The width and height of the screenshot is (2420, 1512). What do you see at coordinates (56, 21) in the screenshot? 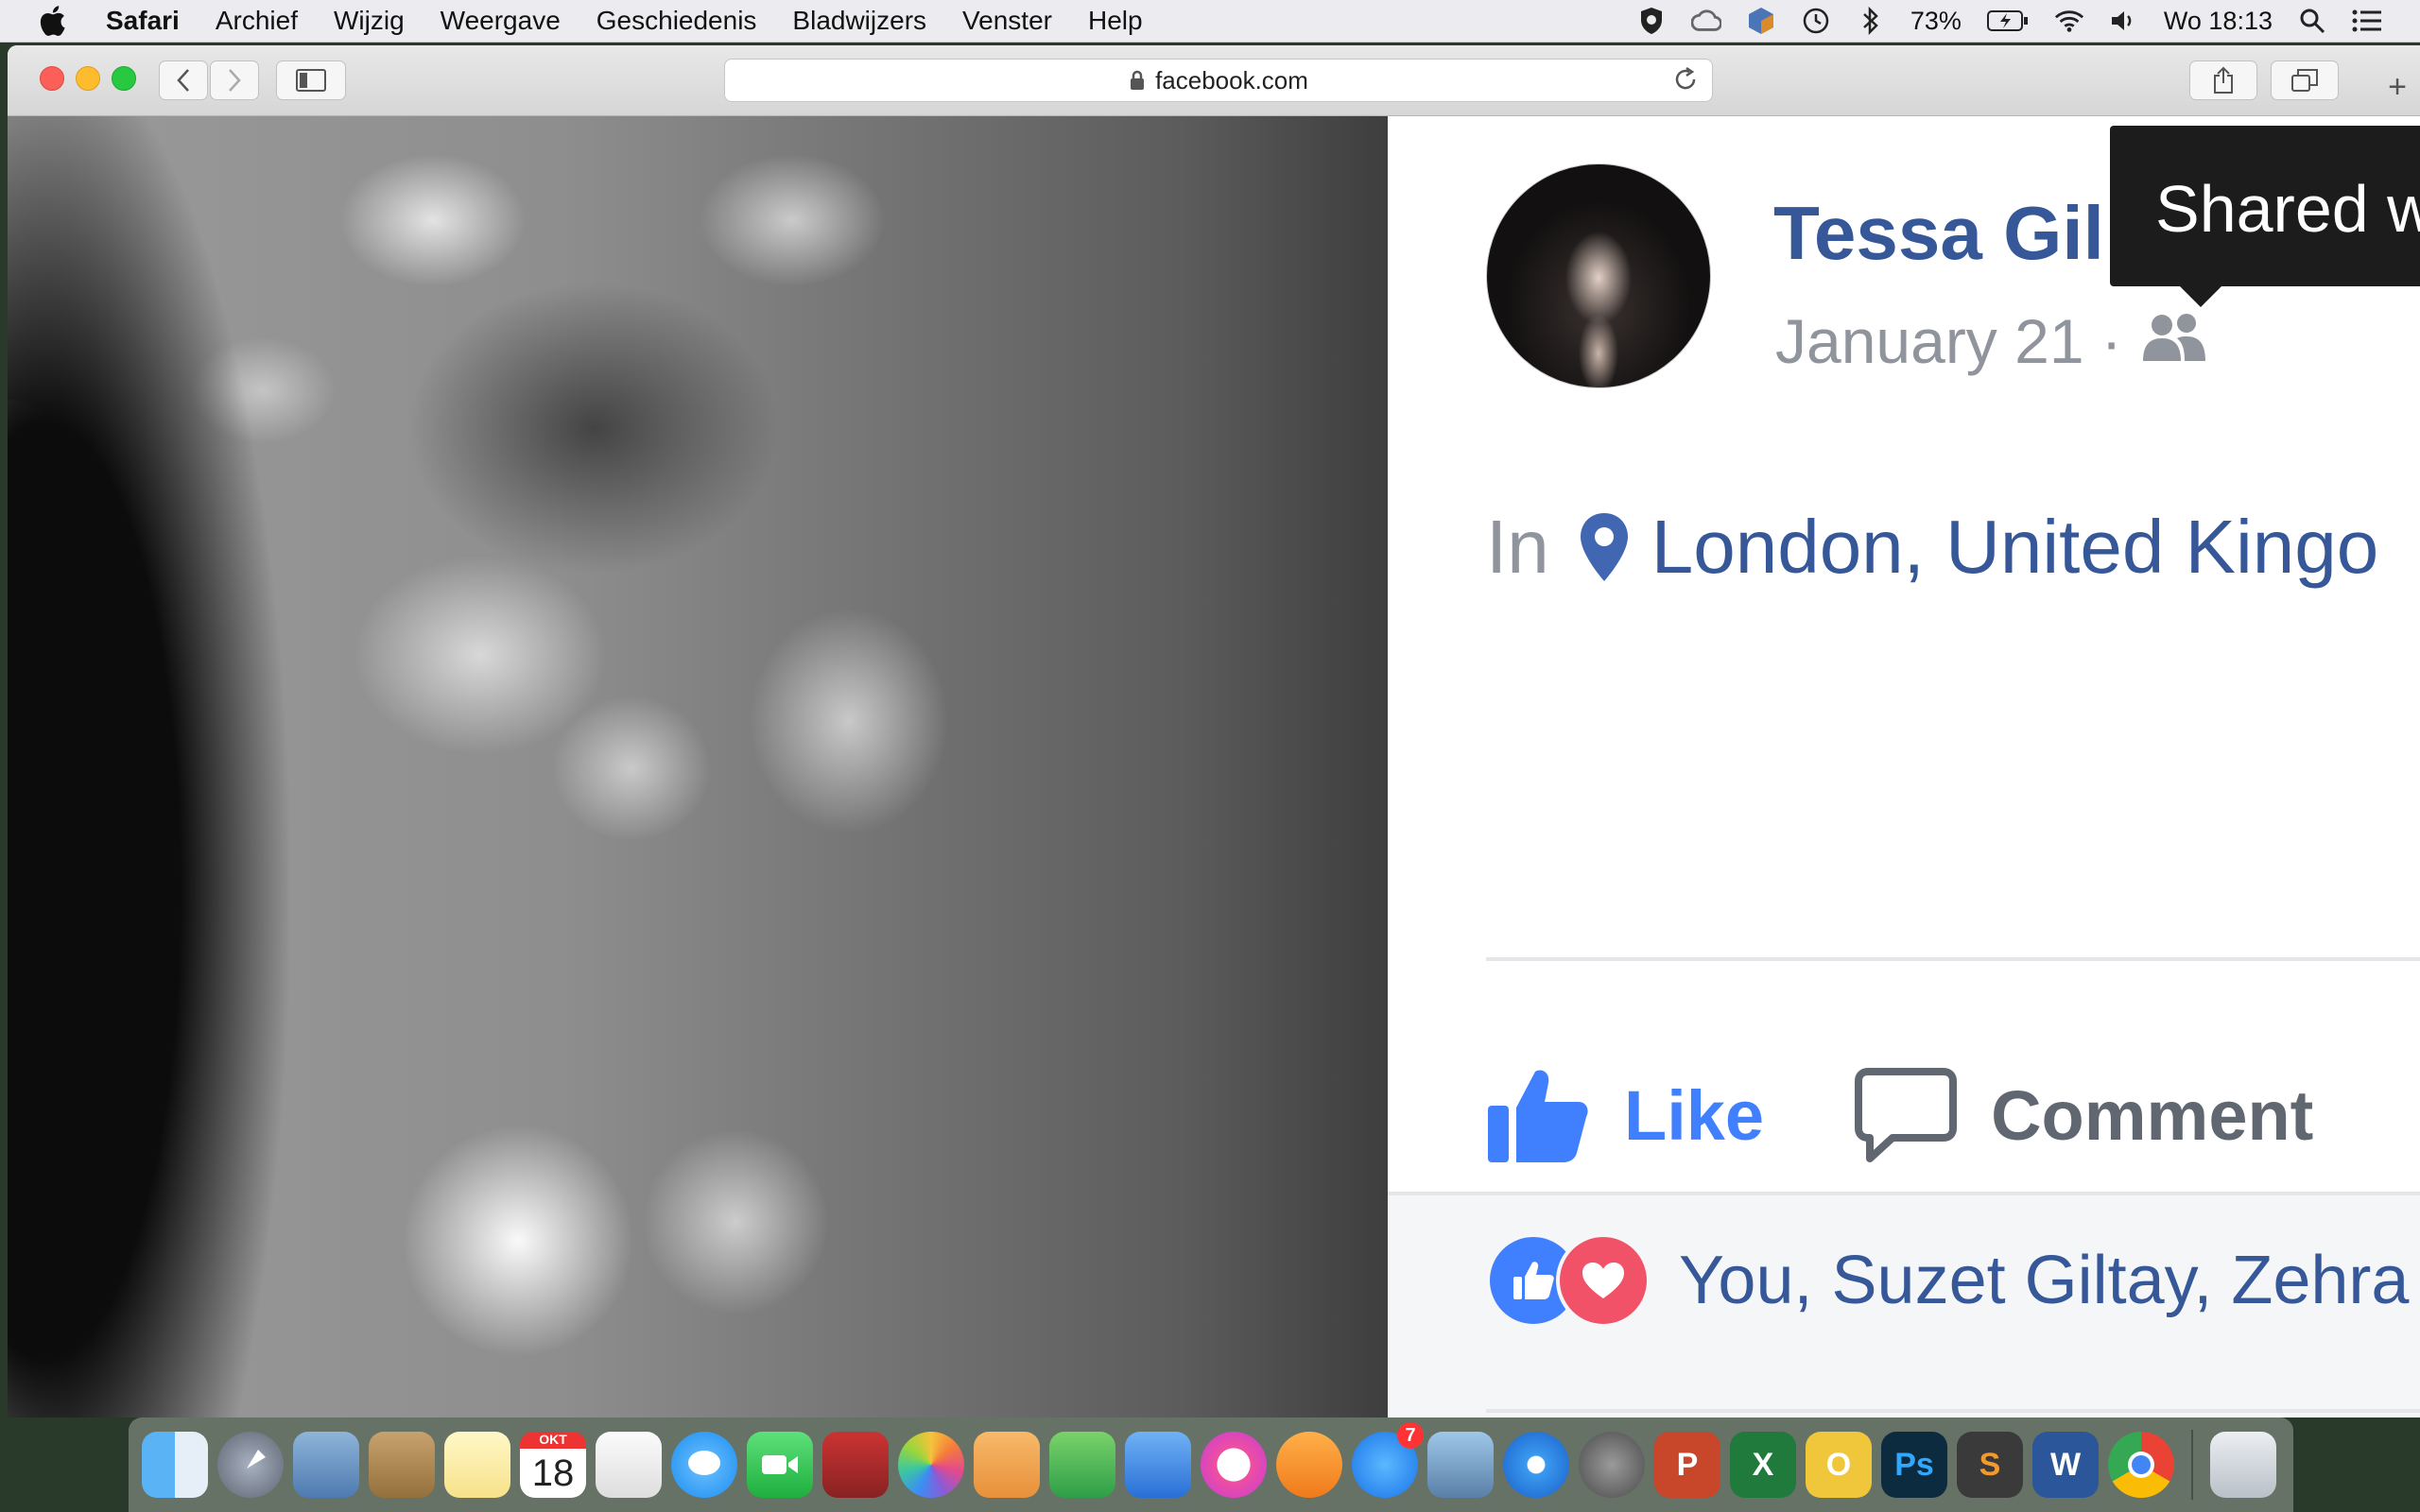
I see `apple-menu-icon` at bounding box center [56, 21].